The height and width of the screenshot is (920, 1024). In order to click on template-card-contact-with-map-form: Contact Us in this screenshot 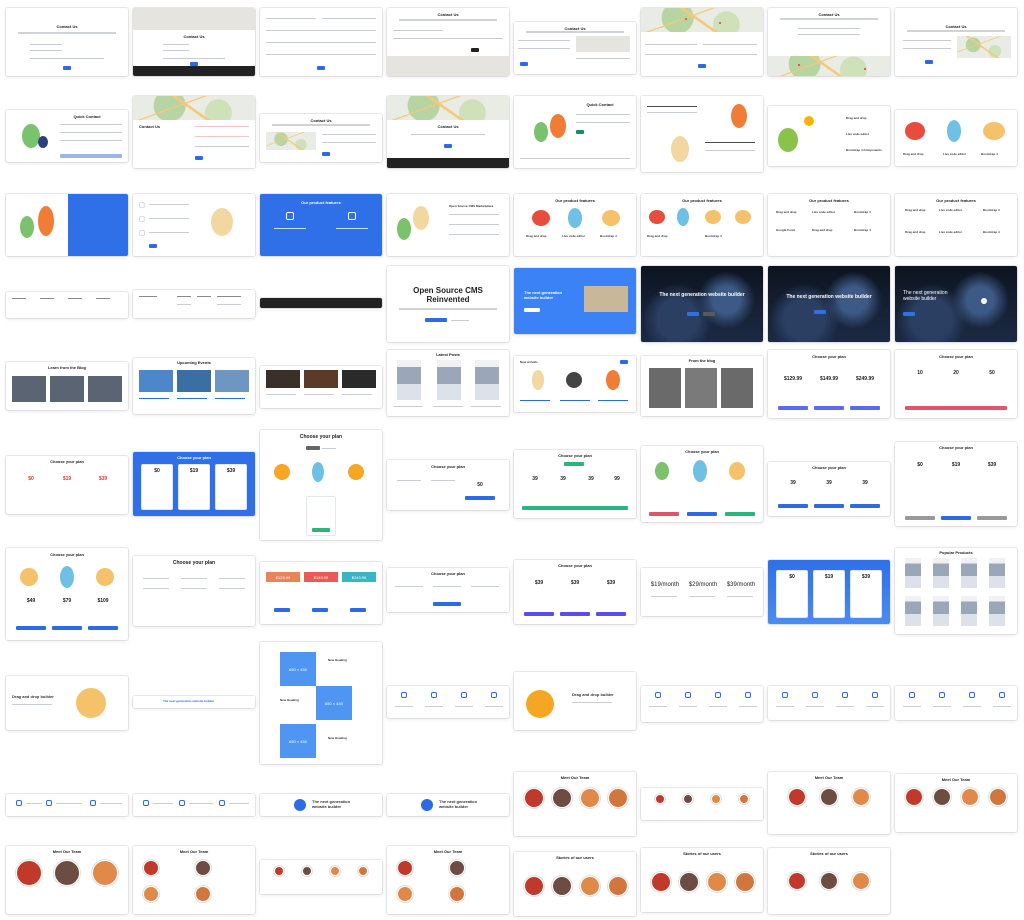, I will do `click(194, 132)`.